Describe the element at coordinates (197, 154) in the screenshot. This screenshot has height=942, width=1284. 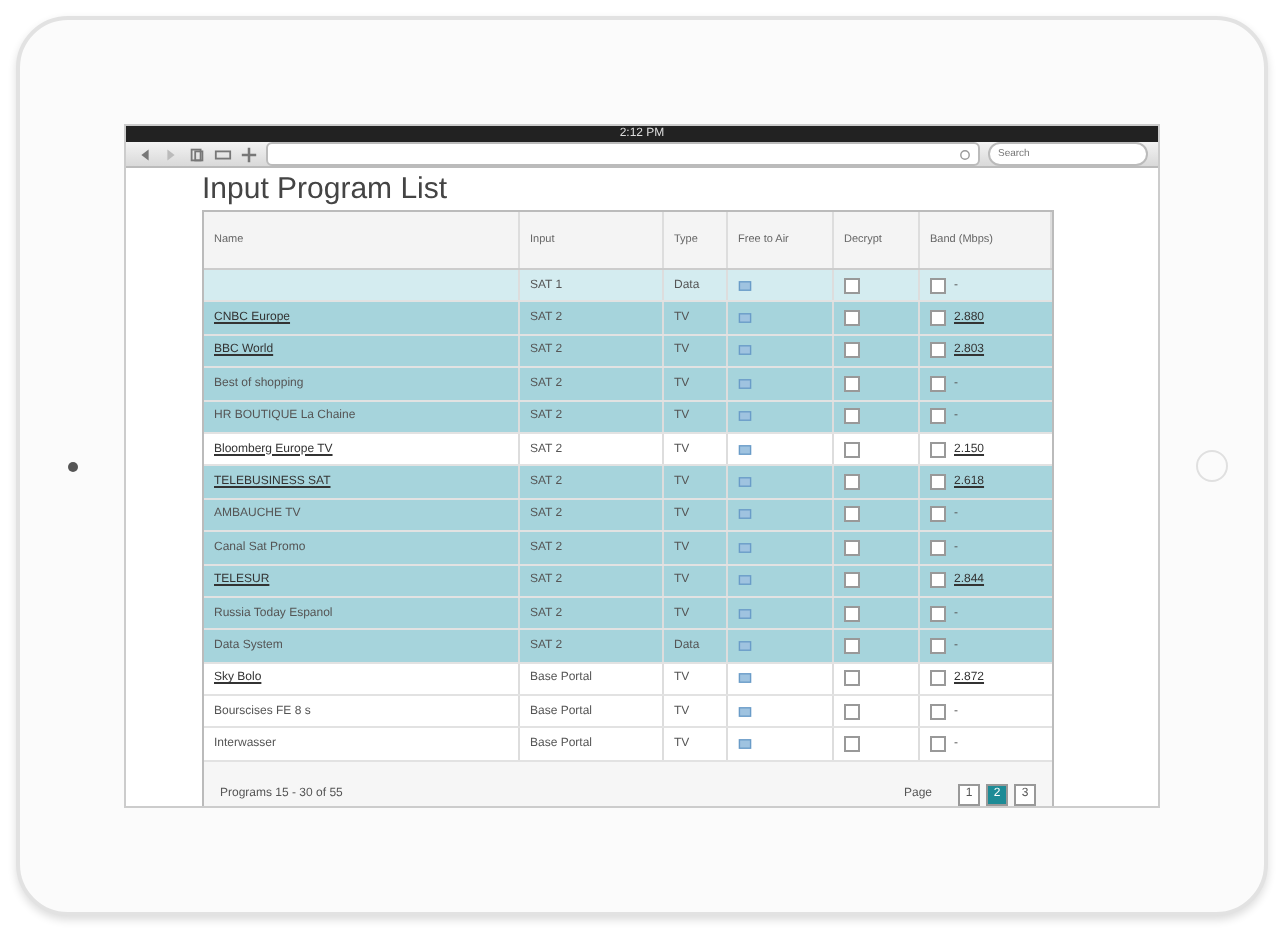
I see `pages-icon` at that location.